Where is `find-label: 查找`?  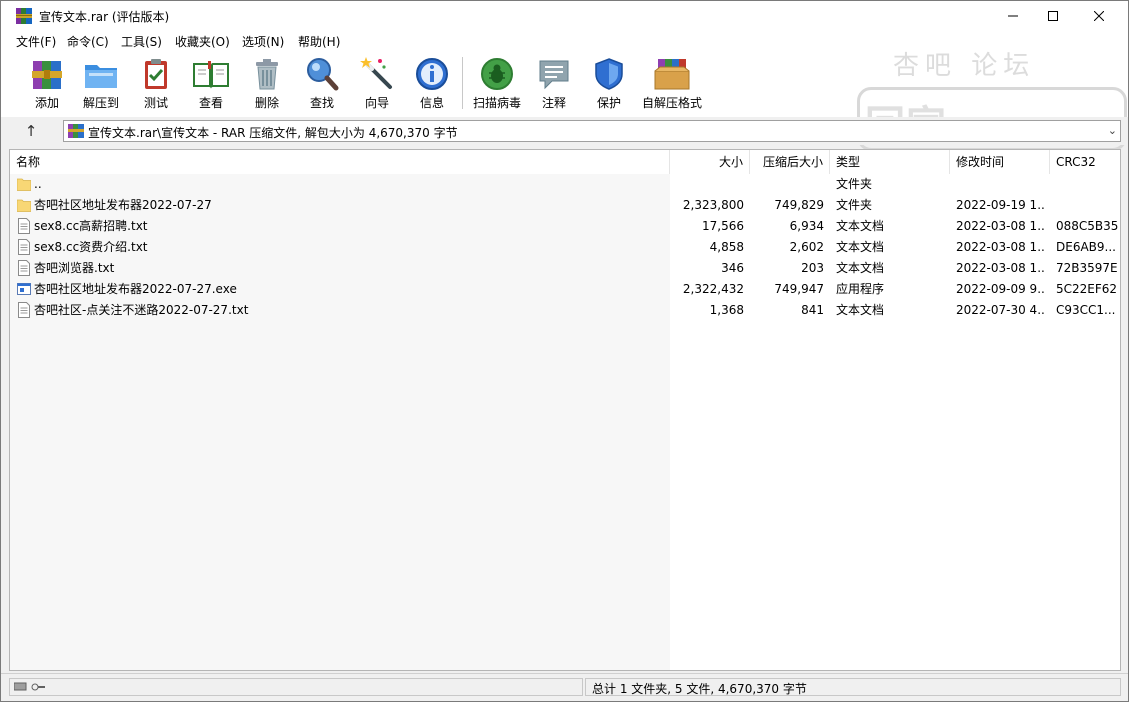
find-label: 查找 is located at coordinates (321, 103).